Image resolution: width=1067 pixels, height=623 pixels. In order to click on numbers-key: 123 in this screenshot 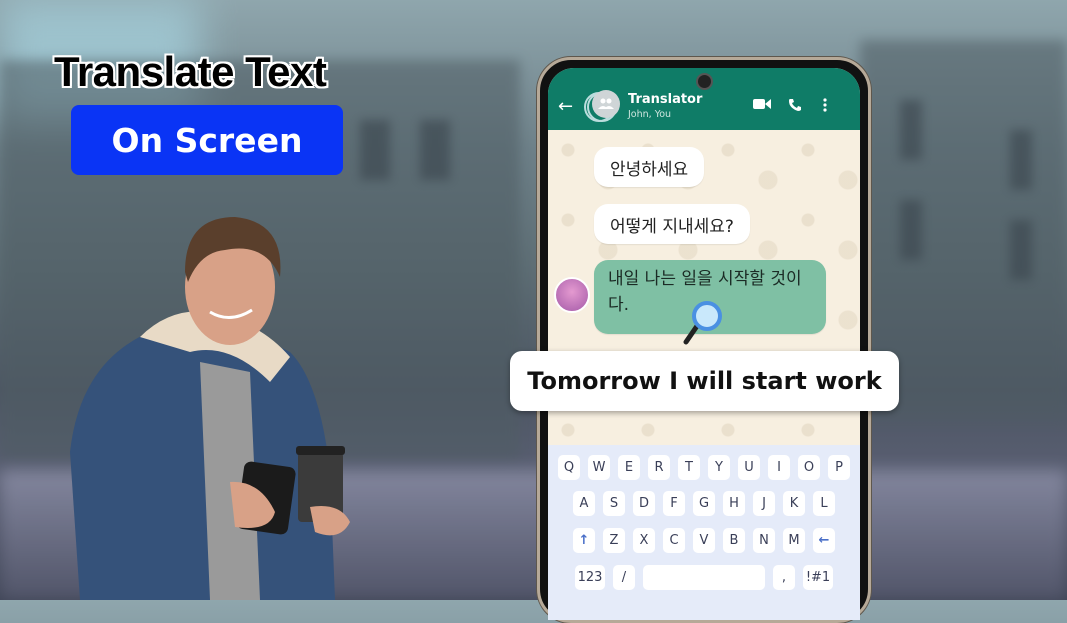, I will do `click(590, 577)`.